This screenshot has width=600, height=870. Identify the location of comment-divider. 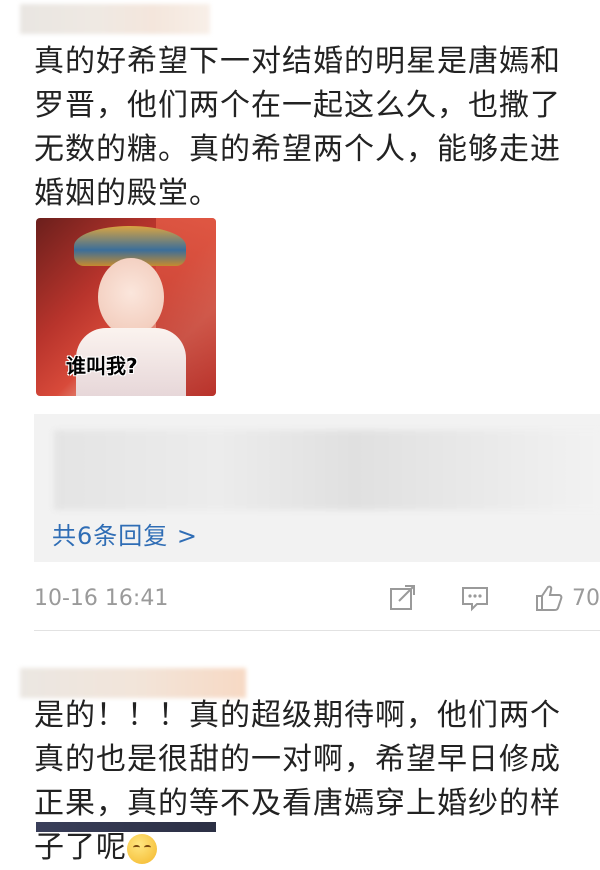
(317, 630).